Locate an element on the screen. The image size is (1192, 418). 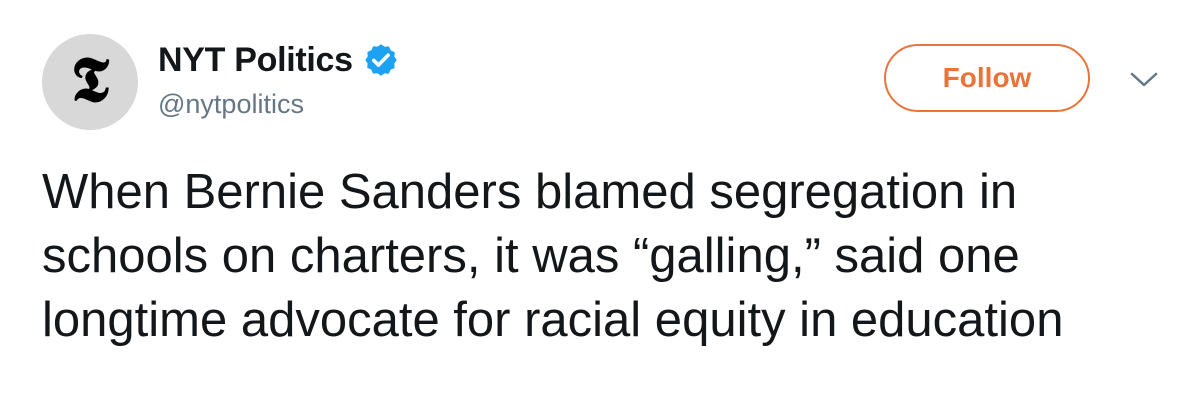
chevron-down-icon is located at coordinates (1144, 80).